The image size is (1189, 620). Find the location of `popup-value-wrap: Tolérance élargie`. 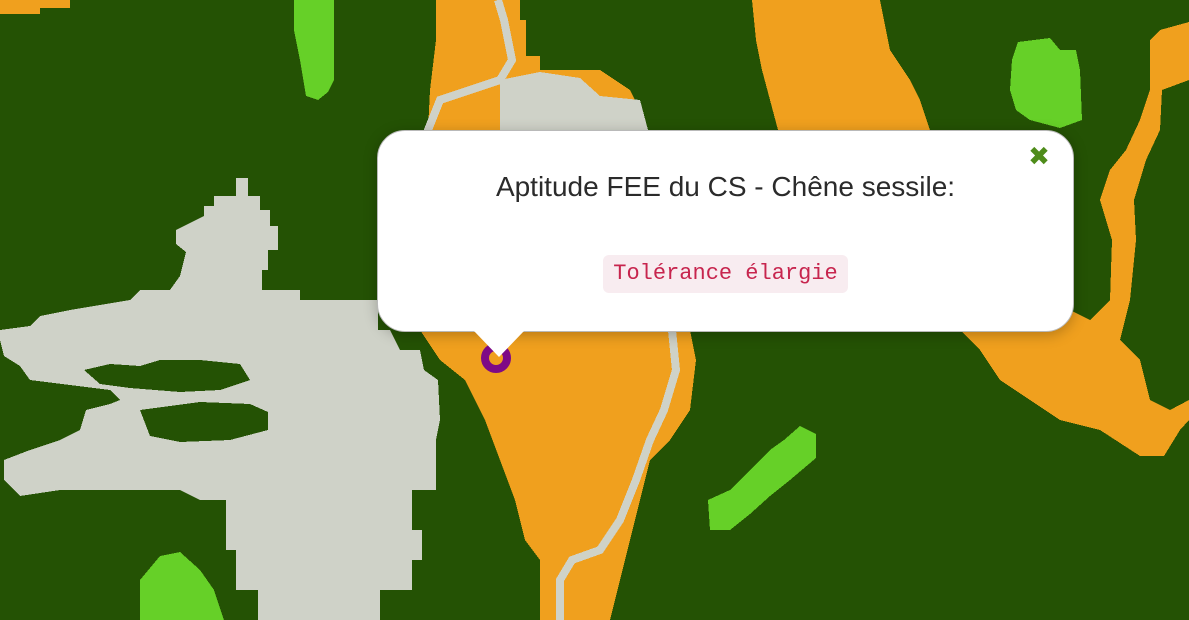

popup-value-wrap: Tolérance élargie is located at coordinates (725, 274).